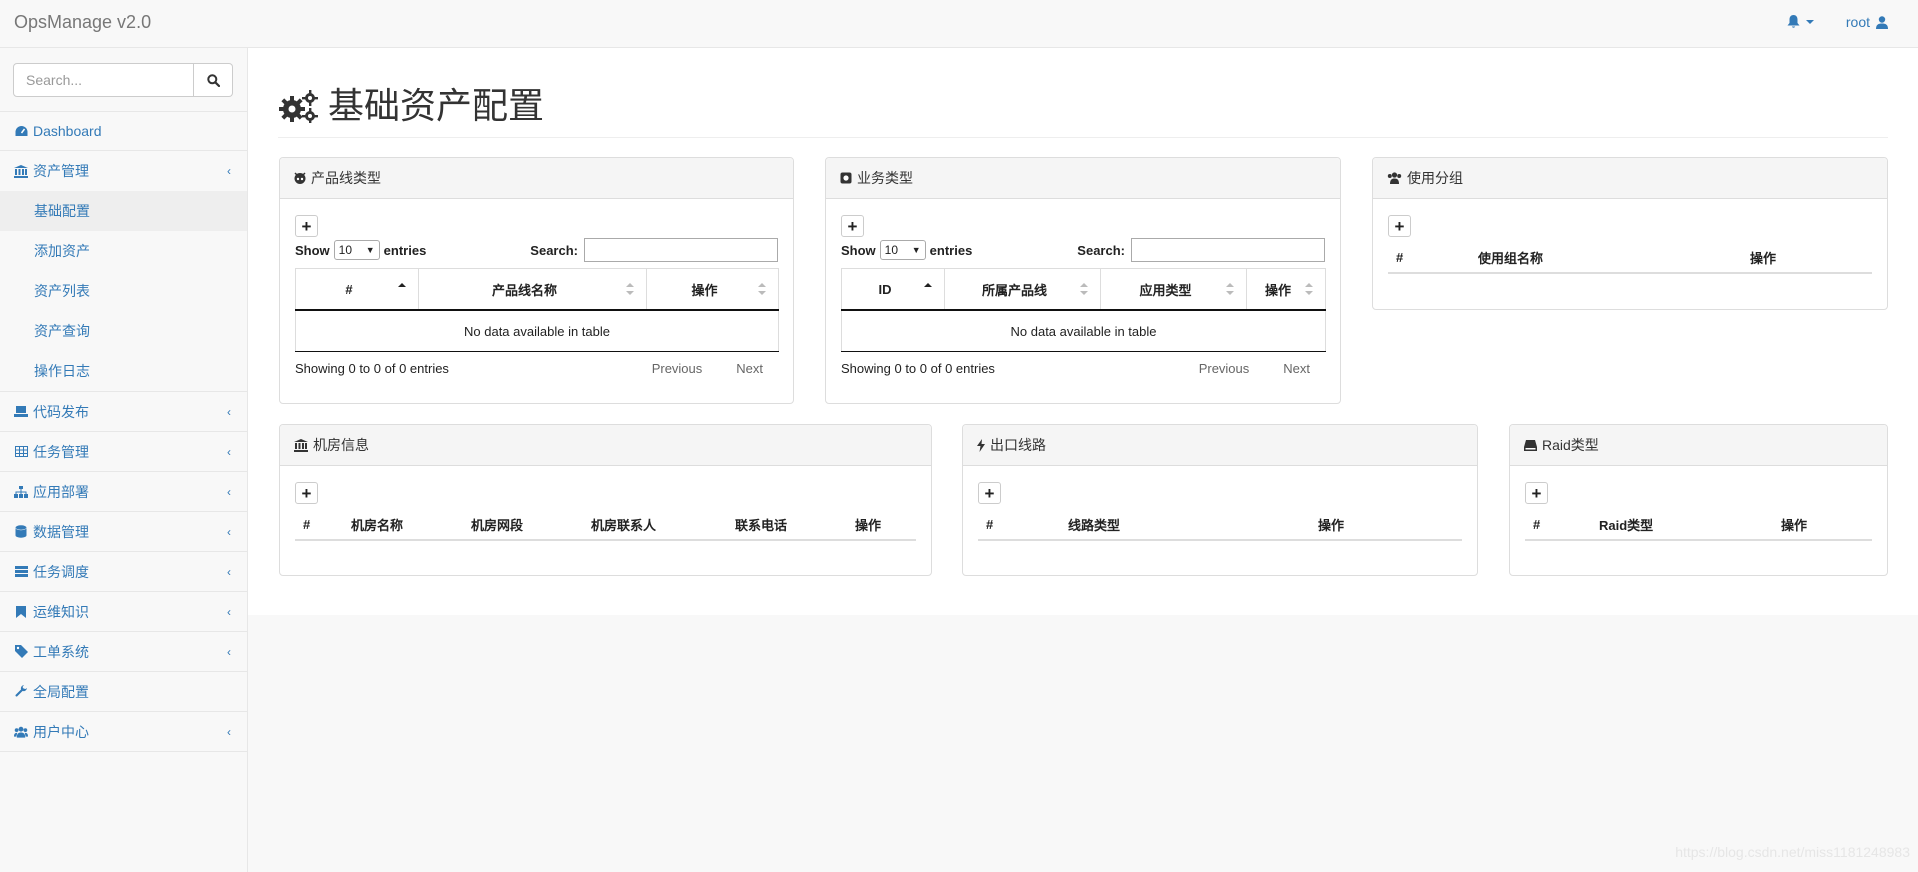  What do you see at coordinates (1837, 22) in the screenshot?
I see `navbar-right: root` at bounding box center [1837, 22].